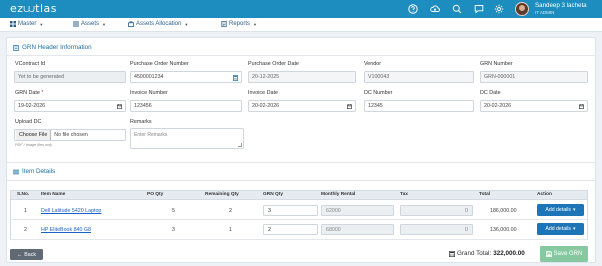 The width and height of the screenshot is (602, 266). I want to click on upload-hint: PDF / Image files only, so click(34, 145).